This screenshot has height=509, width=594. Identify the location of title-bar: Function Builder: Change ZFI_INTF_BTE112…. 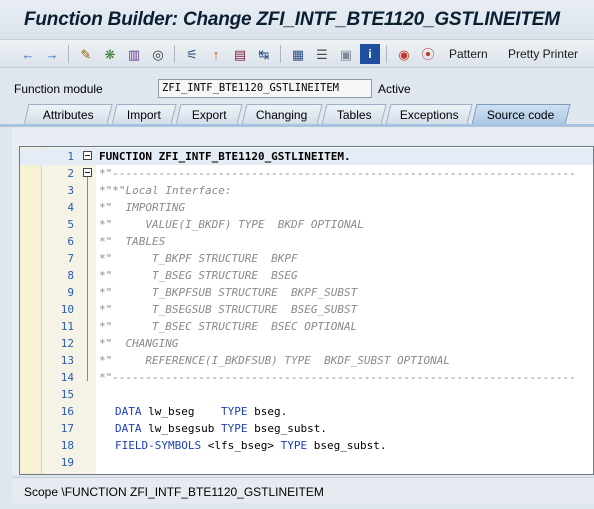
(297, 20).